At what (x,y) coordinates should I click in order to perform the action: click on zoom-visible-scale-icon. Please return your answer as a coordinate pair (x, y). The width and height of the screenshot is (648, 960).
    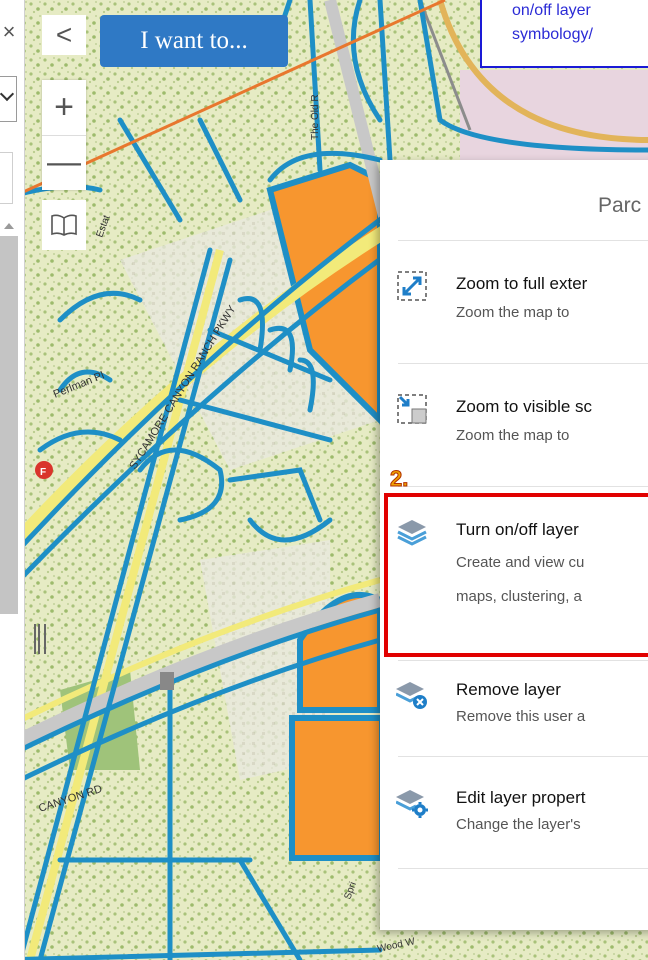
    Looking at the image, I should click on (412, 409).